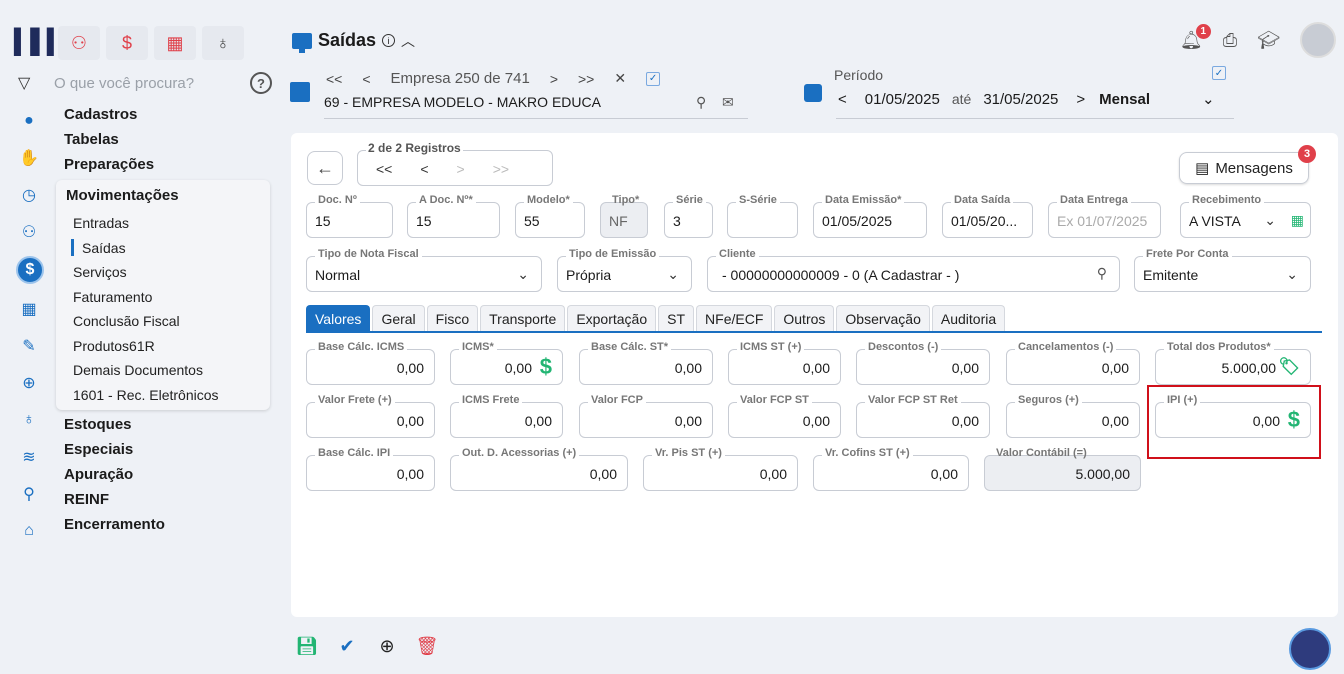 The width and height of the screenshot is (1344, 674). What do you see at coordinates (98, 424) in the screenshot?
I see `menu-estoques: Estoques` at bounding box center [98, 424].